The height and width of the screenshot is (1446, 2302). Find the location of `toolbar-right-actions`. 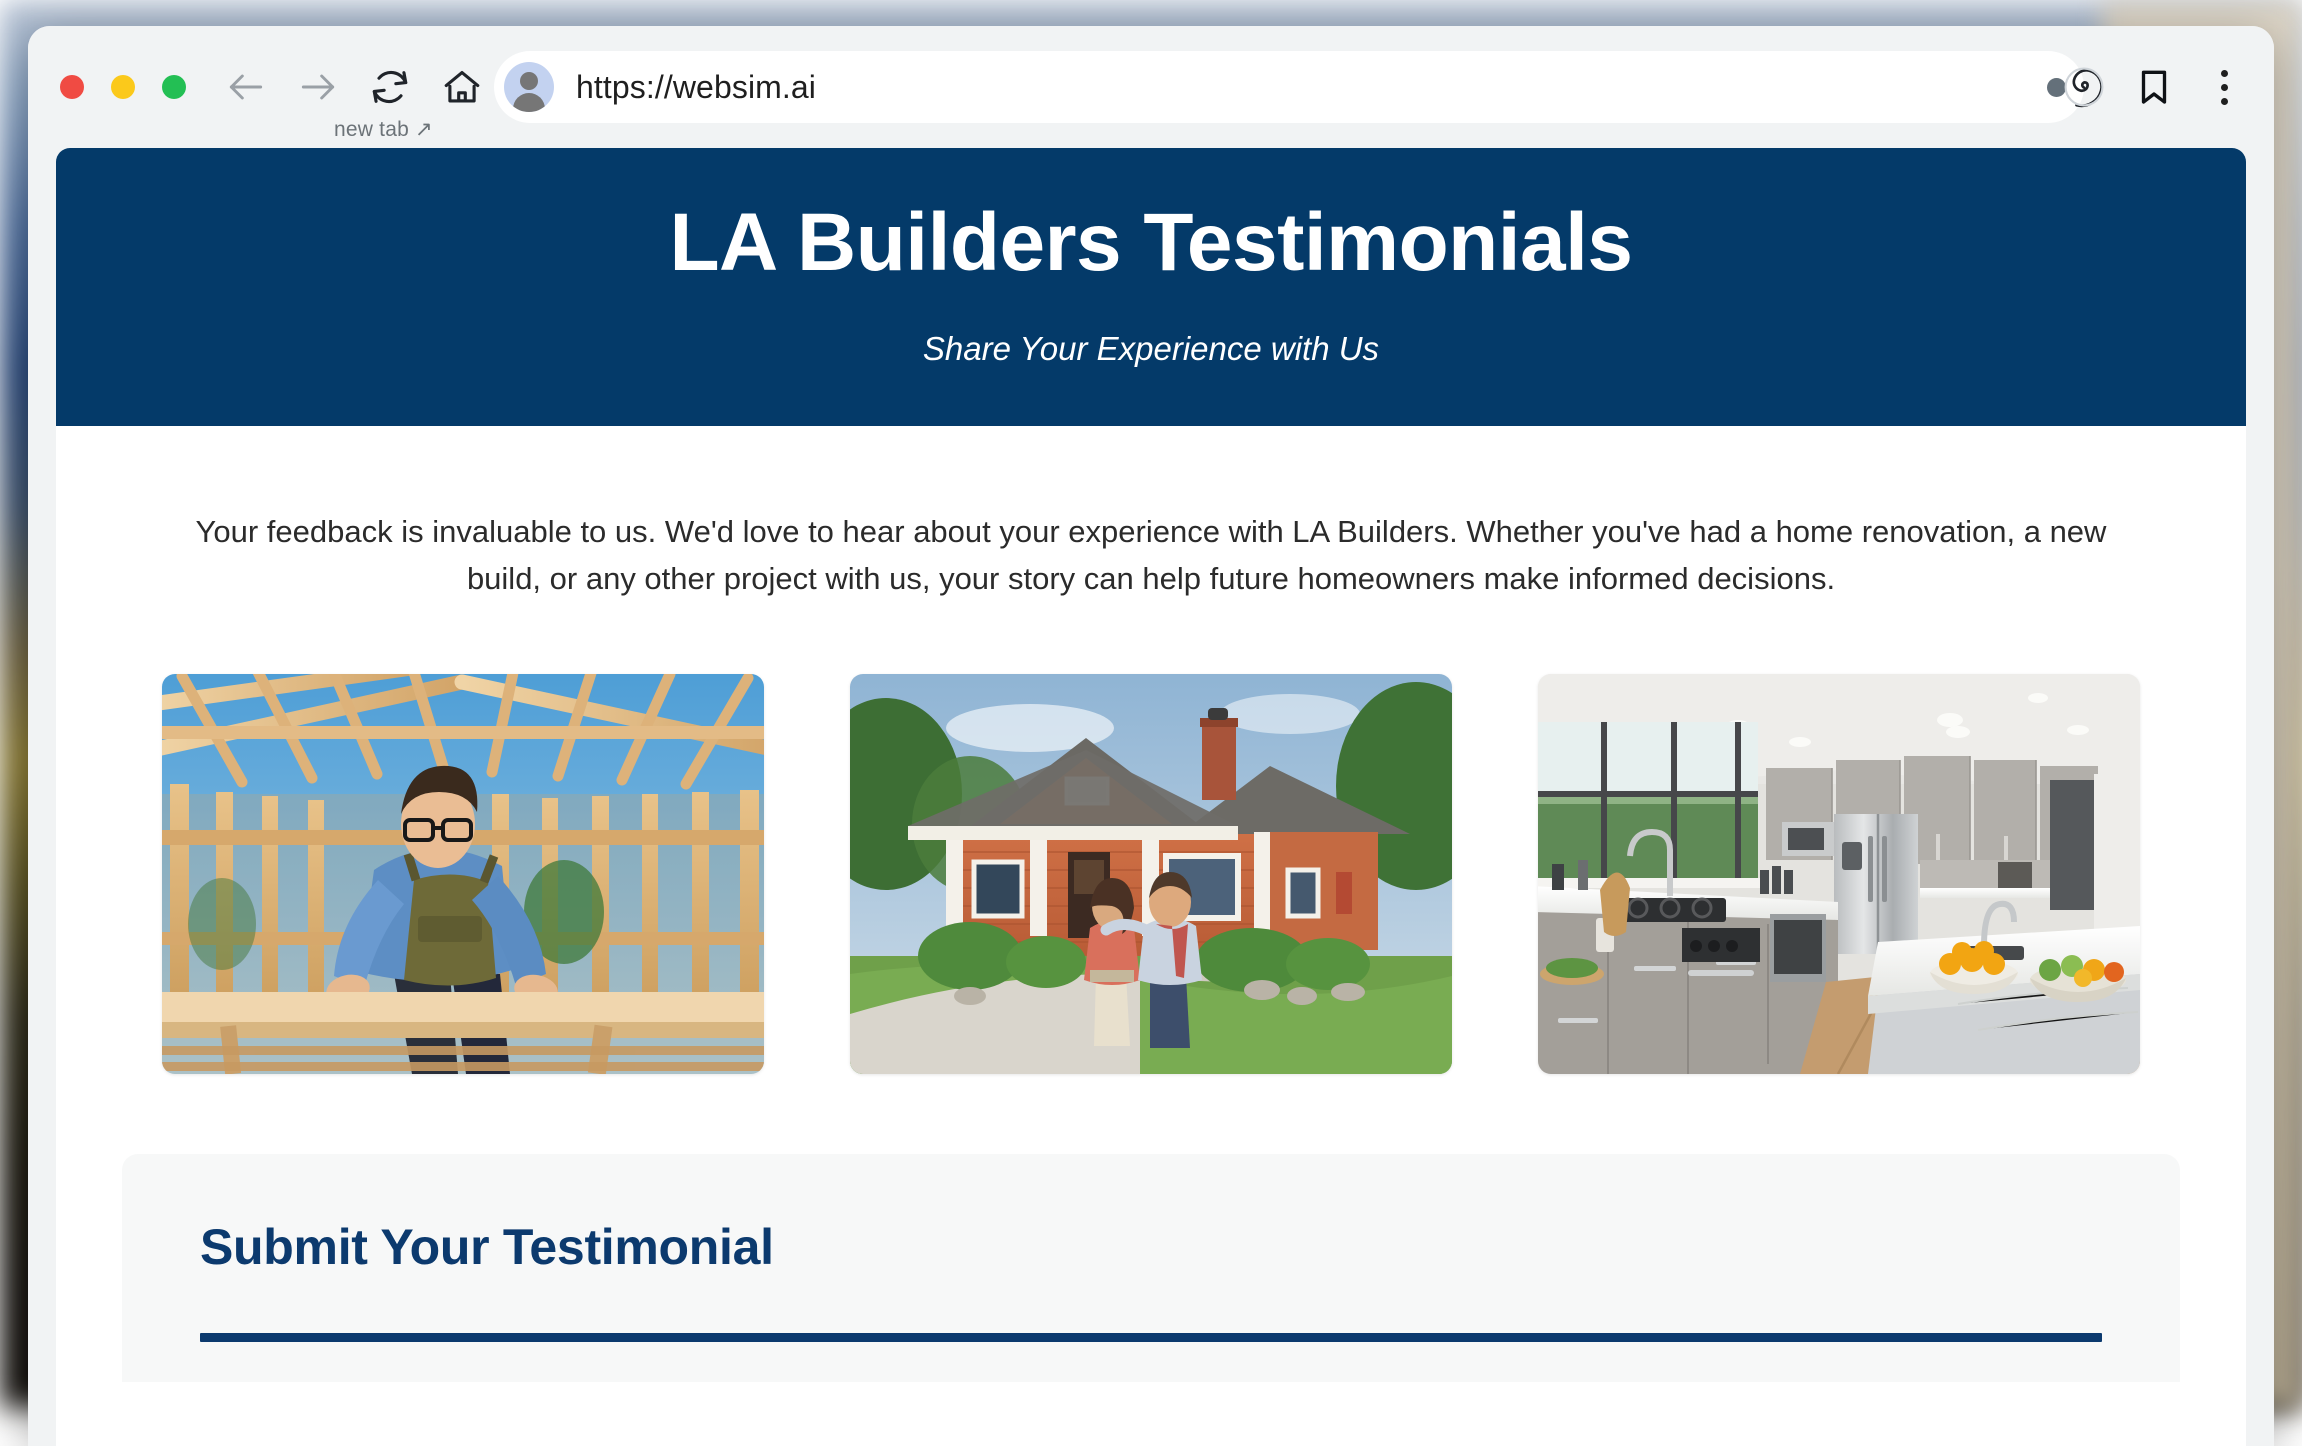

toolbar-right-actions is located at coordinates (2154, 87).